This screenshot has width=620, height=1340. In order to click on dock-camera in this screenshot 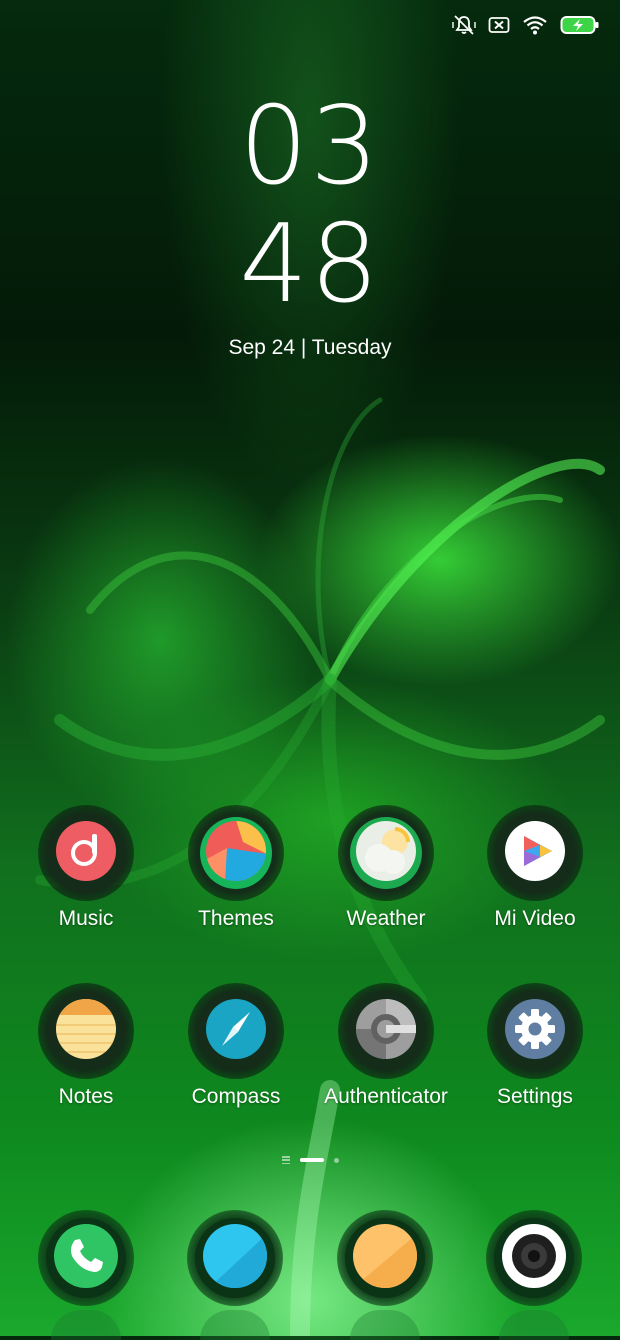, I will do `click(534, 1258)`.